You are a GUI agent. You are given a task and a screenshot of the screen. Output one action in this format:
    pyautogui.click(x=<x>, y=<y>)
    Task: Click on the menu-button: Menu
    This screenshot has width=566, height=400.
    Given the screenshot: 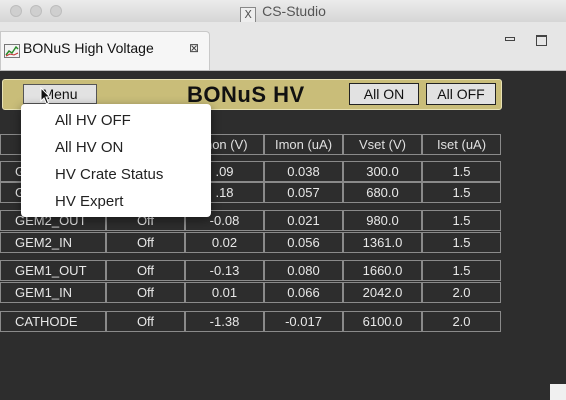 What is the action you would take?
    pyautogui.click(x=60, y=94)
    